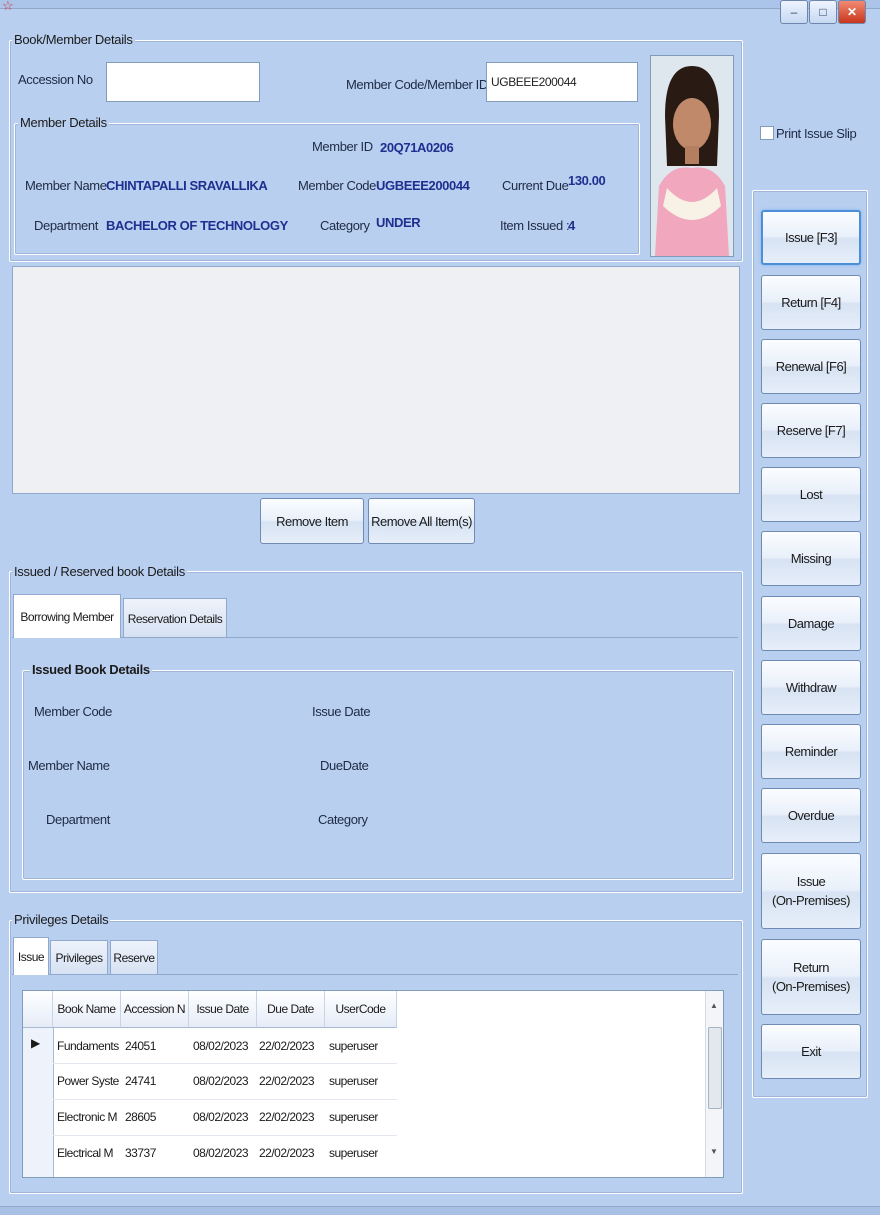 This screenshot has width=880, height=1215. I want to click on accession-no-input, so click(183, 82).